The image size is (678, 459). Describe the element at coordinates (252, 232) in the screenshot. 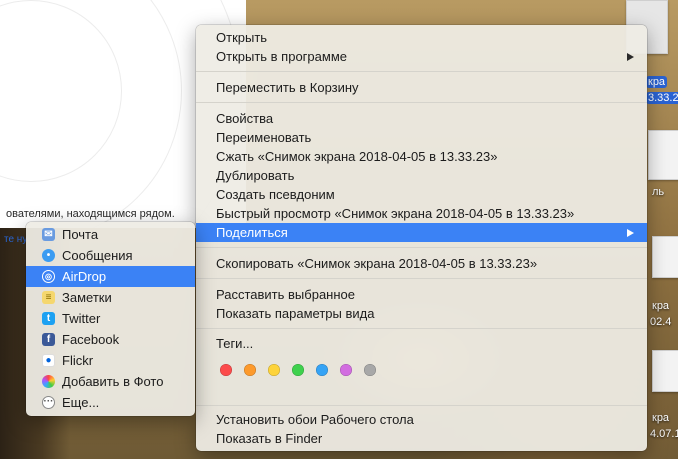

I see `menu-item-label: Поделиться` at that location.